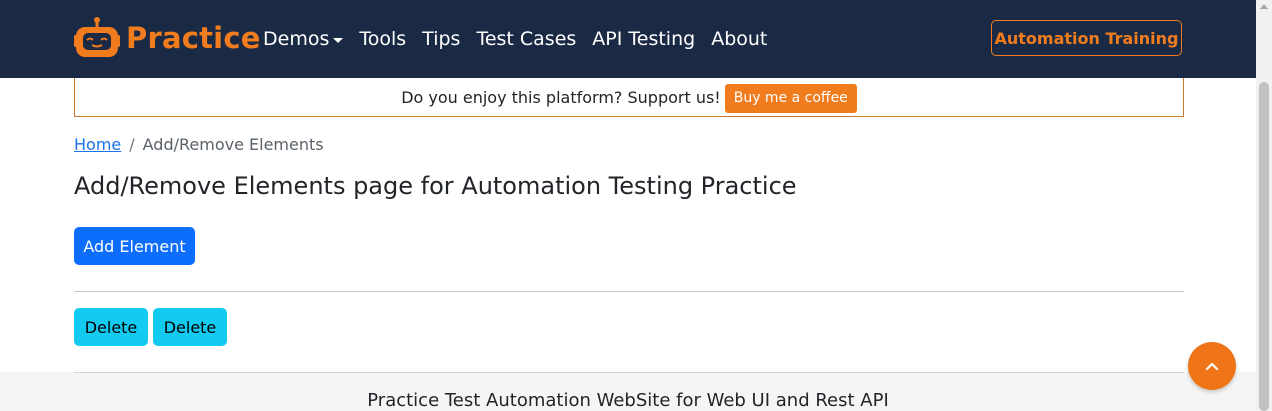  Describe the element at coordinates (561, 97) in the screenshot. I see `support-text: Do you enjoy this platform? Support us!` at that location.